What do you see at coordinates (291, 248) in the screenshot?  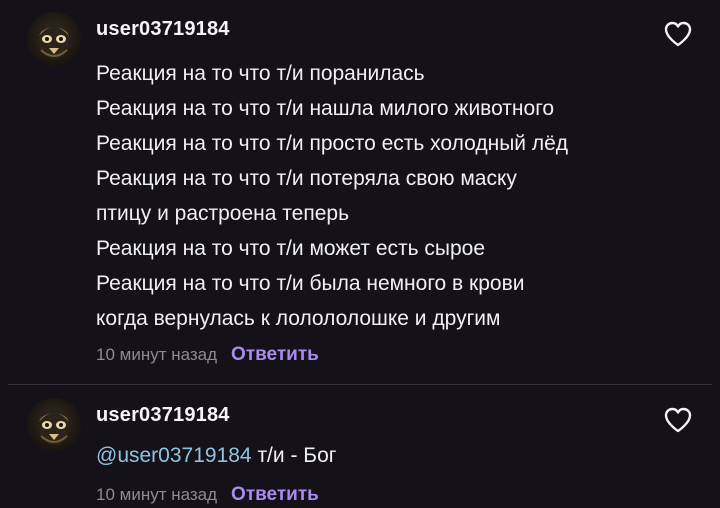 I see `comment-line: Реакция на то что т/и может есть сырое` at bounding box center [291, 248].